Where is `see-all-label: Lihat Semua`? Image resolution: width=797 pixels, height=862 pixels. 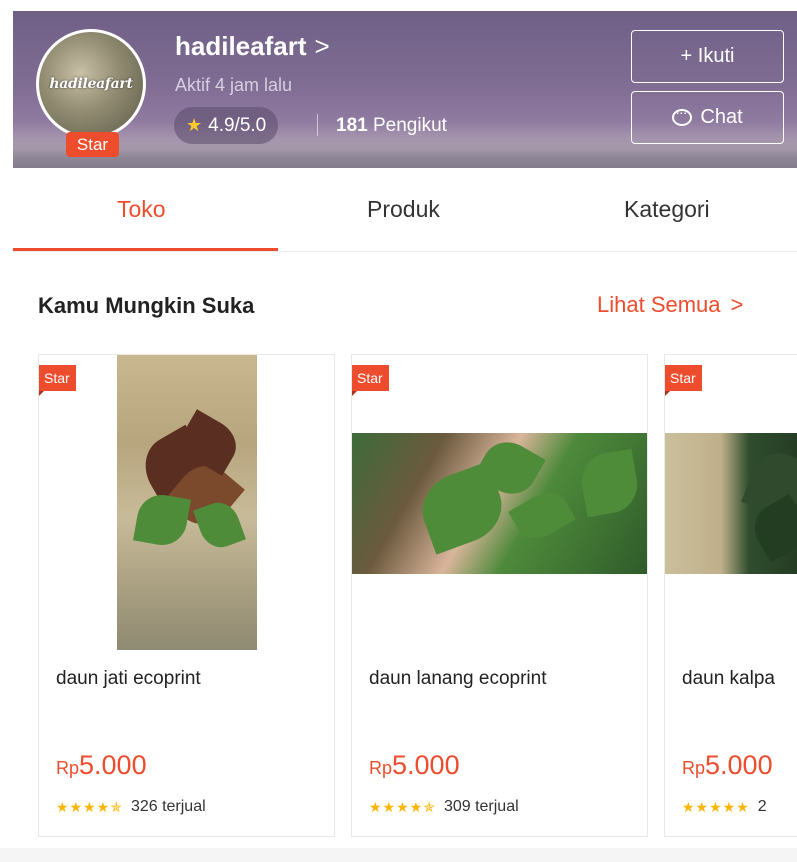 see-all-label: Lihat Semua is located at coordinates (659, 304).